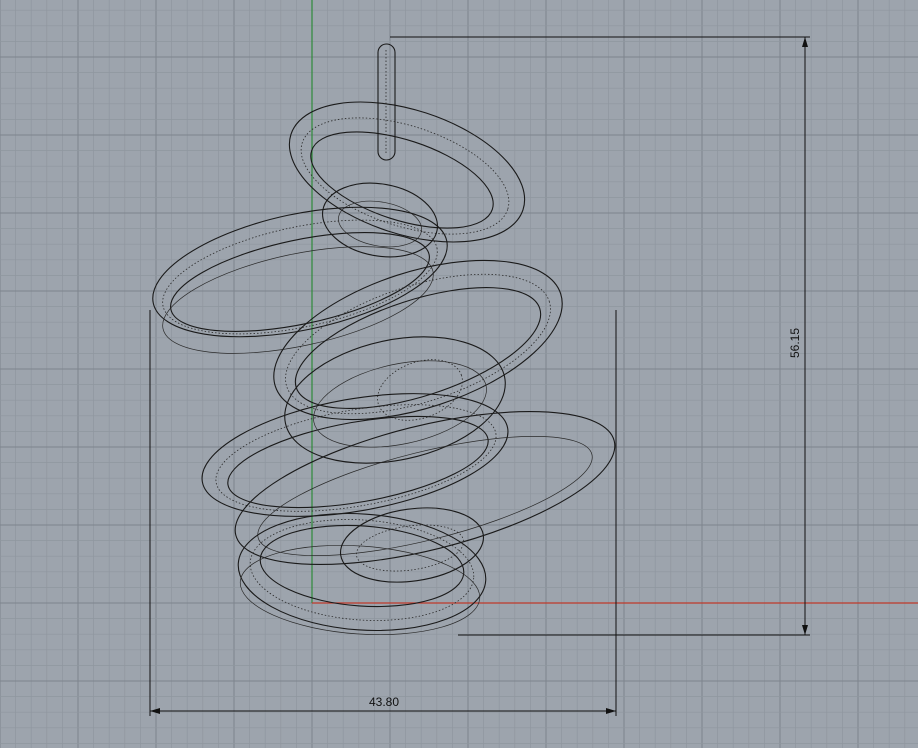 This screenshot has height=748, width=918. What do you see at coordinates (418, 361) in the screenshot?
I see `coil-middle` at bounding box center [418, 361].